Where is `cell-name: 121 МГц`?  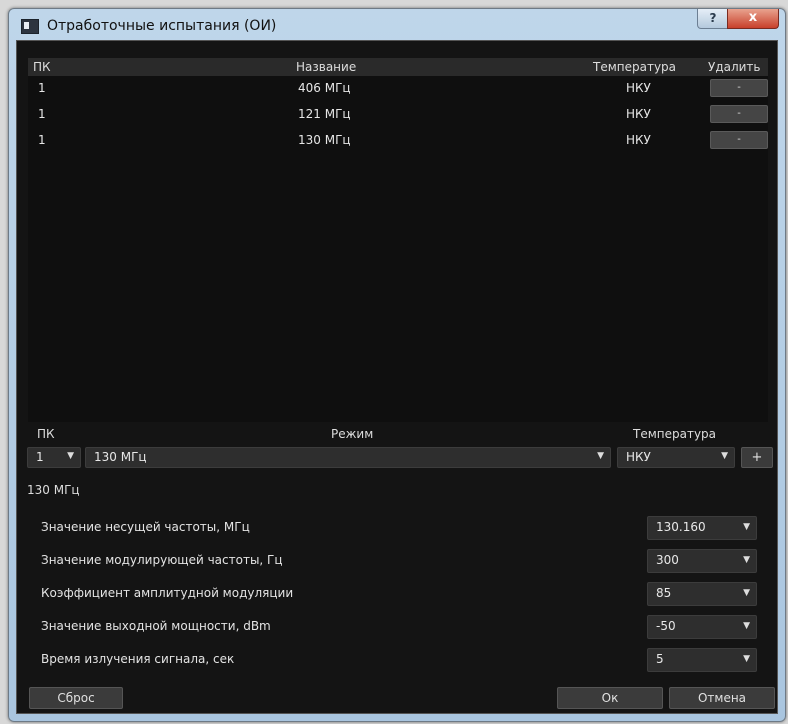
cell-name: 121 МГц is located at coordinates (324, 114).